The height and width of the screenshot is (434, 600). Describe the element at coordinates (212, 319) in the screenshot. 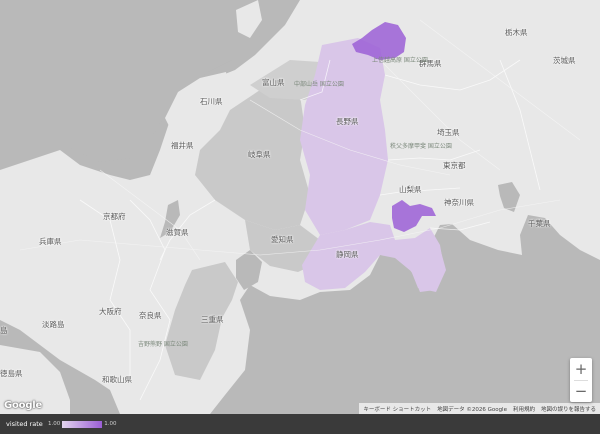

I see `label-mie: 三重県` at that location.